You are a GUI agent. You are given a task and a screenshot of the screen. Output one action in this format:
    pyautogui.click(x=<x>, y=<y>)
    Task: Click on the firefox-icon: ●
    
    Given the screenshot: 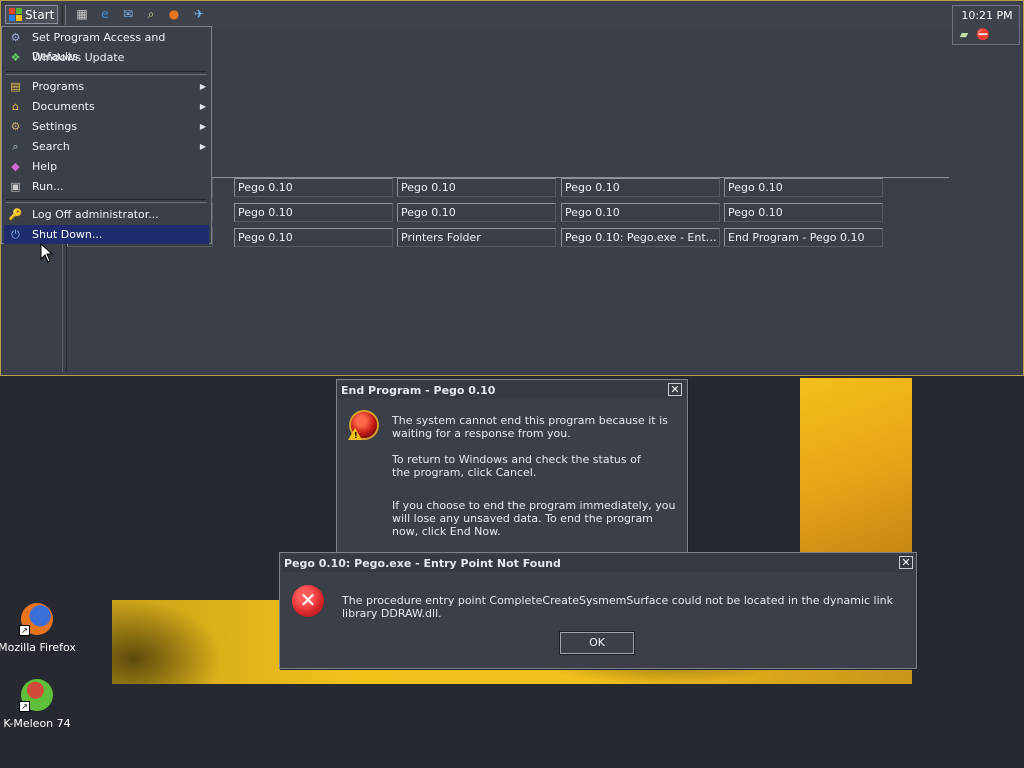 What is the action you would take?
    pyautogui.click(x=174, y=14)
    